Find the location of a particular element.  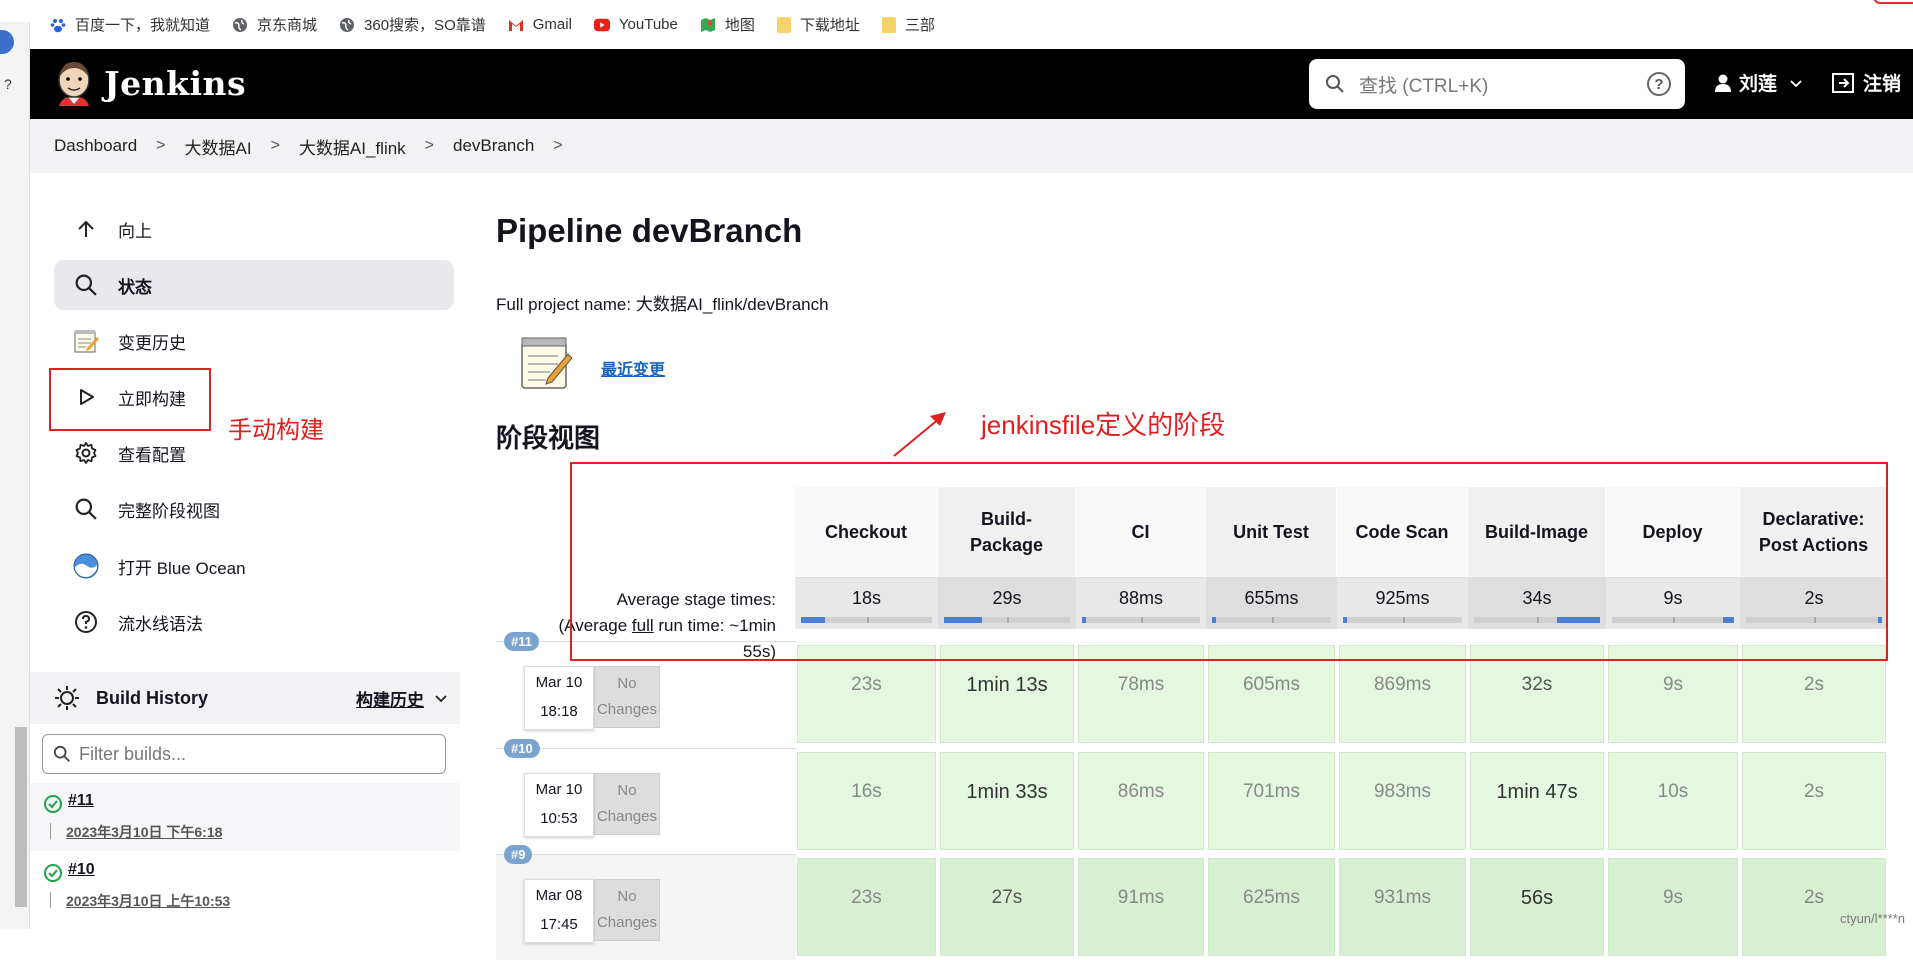

user-name: 刘莲 is located at coordinates (1758, 84).